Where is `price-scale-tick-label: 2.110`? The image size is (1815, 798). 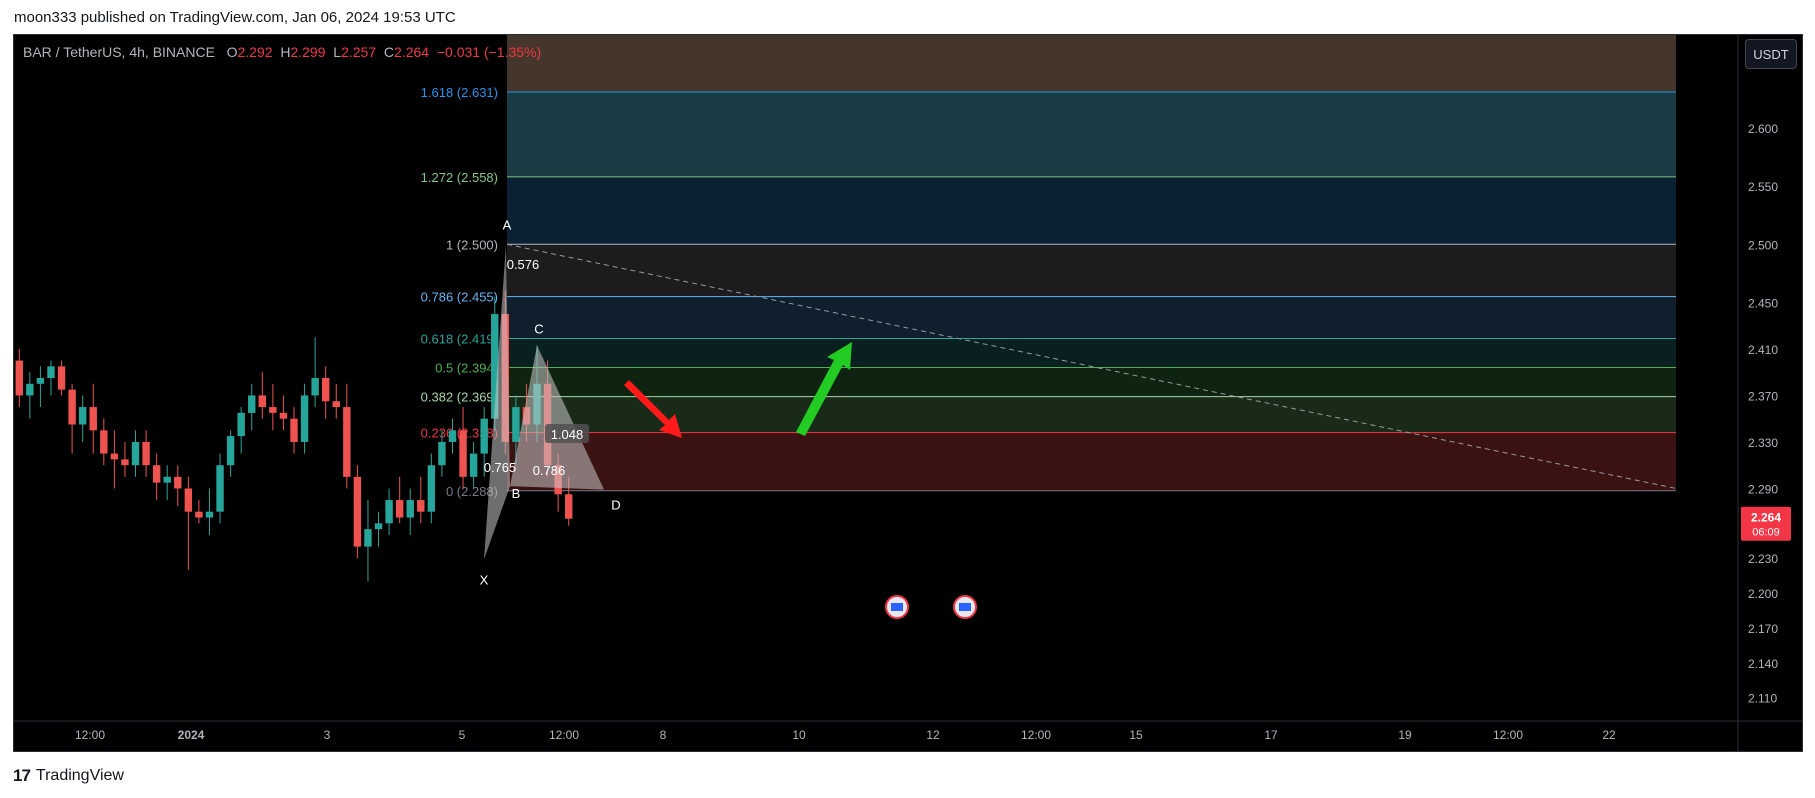
price-scale-tick-label: 2.110 is located at coordinates (1762, 699).